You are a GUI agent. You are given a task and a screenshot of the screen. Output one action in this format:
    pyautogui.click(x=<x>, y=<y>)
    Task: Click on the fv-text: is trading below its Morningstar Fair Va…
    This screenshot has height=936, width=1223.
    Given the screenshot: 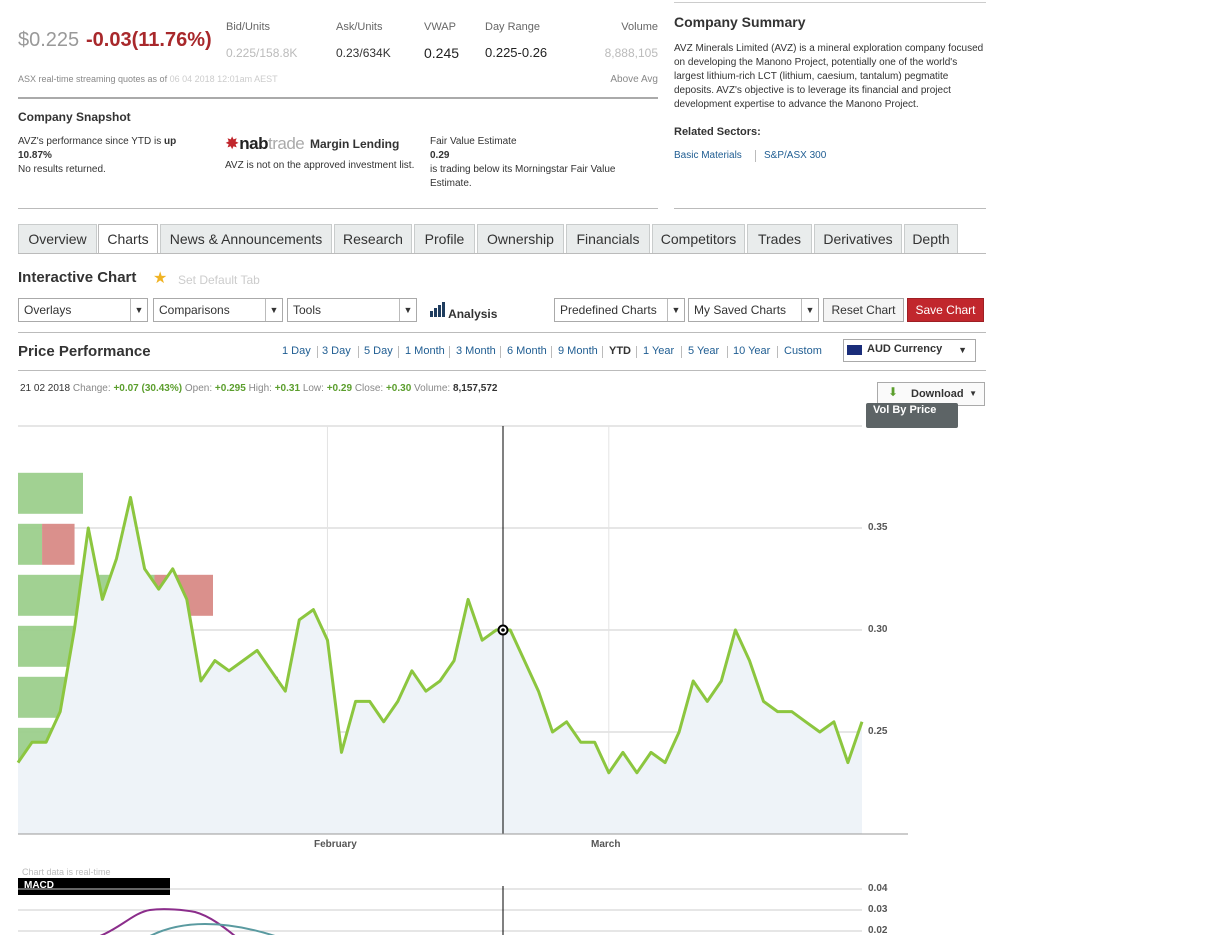 What is the action you would take?
    pyautogui.click(x=523, y=176)
    